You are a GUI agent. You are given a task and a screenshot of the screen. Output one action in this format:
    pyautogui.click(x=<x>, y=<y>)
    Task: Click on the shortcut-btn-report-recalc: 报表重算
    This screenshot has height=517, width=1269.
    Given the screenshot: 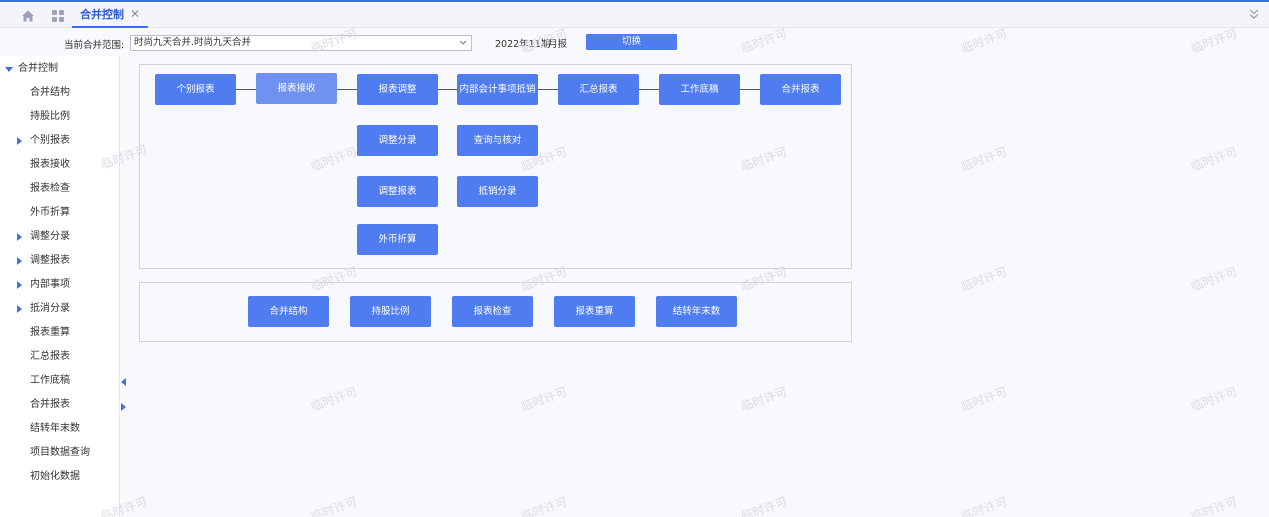 What is the action you would take?
    pyautogui.click(x=594, y=311)
    